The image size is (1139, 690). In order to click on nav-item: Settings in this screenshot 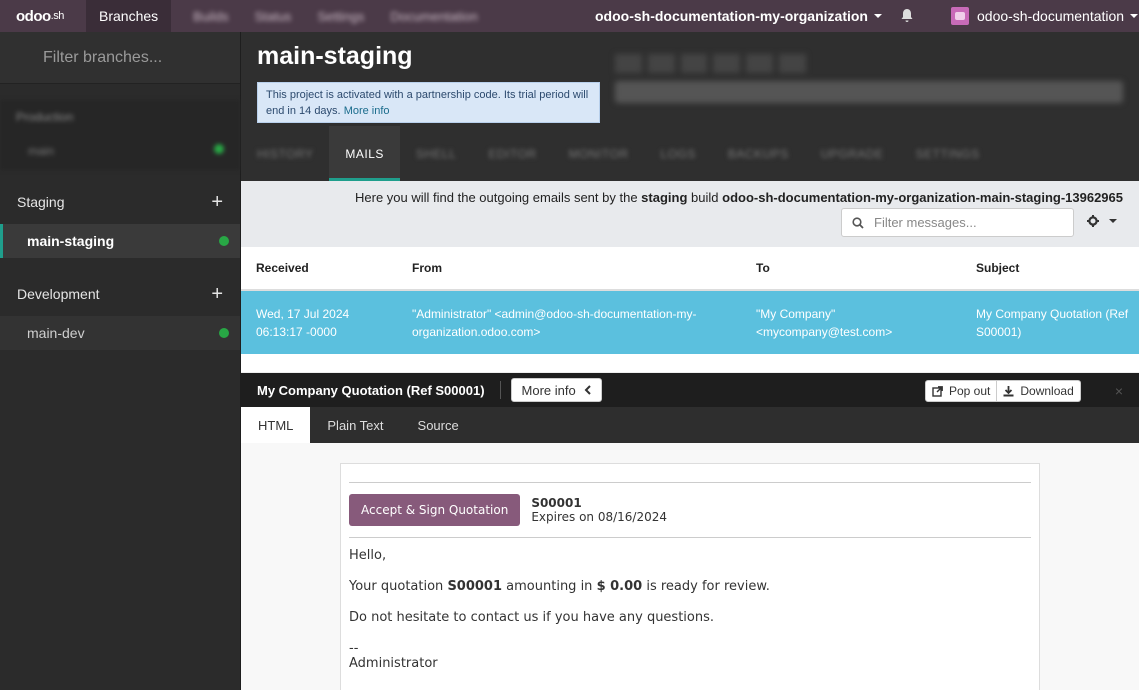, I will do `click(340, 16)`.